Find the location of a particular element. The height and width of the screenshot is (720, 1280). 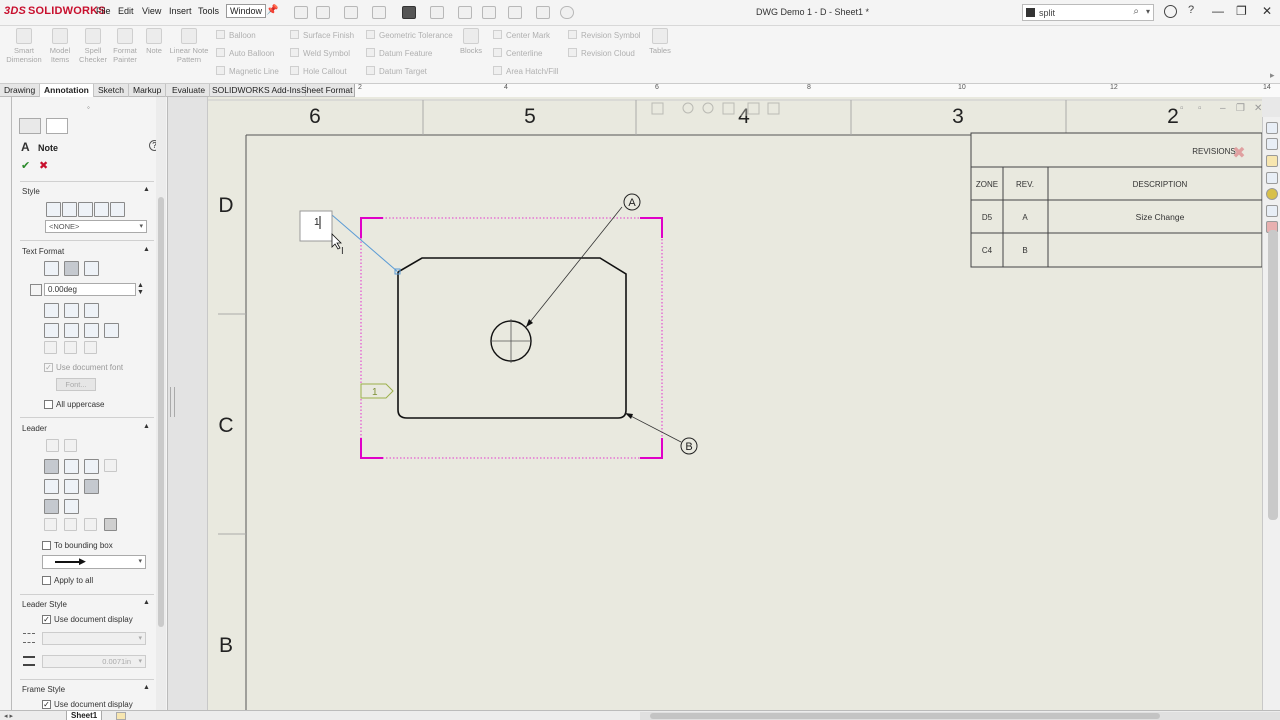

align-center-icon is located at coordinates (71, 268).